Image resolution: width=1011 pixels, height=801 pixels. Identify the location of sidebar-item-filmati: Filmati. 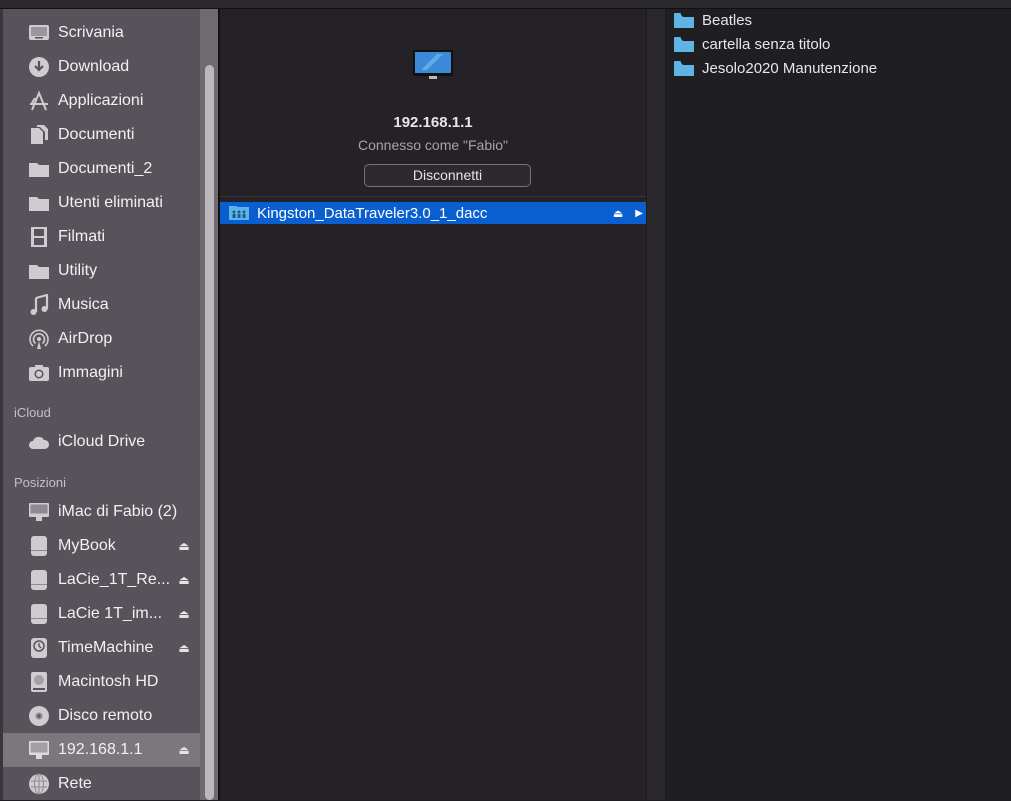
(101, 237).